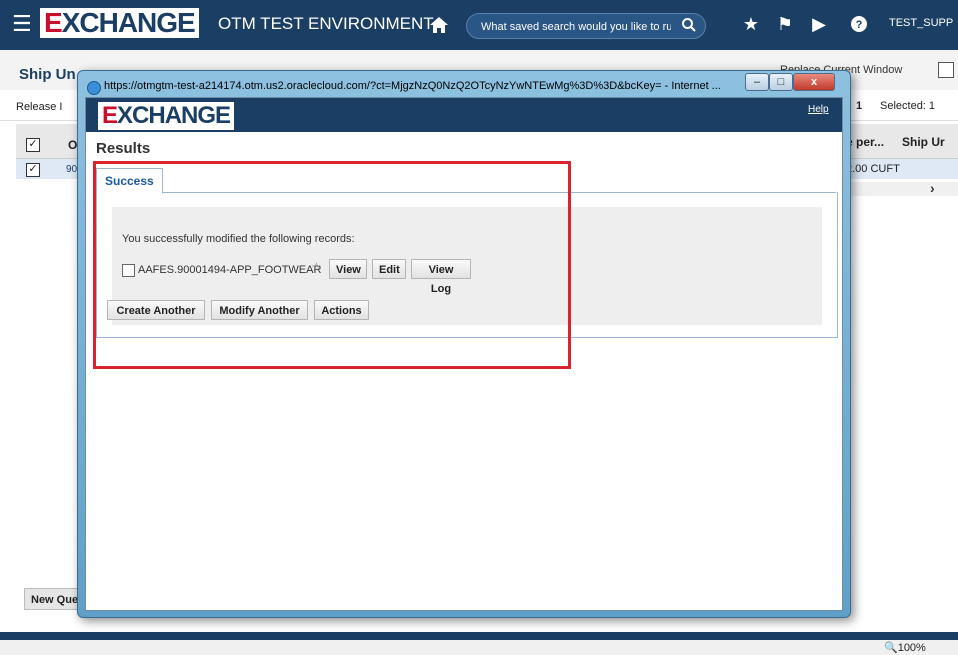 Image resolution: width=958 pixels, height=655 pixels. What do you see at coordinates (123, 148) in the screenshot?
I see `results-title: Results` at bounding box center [123, 148].